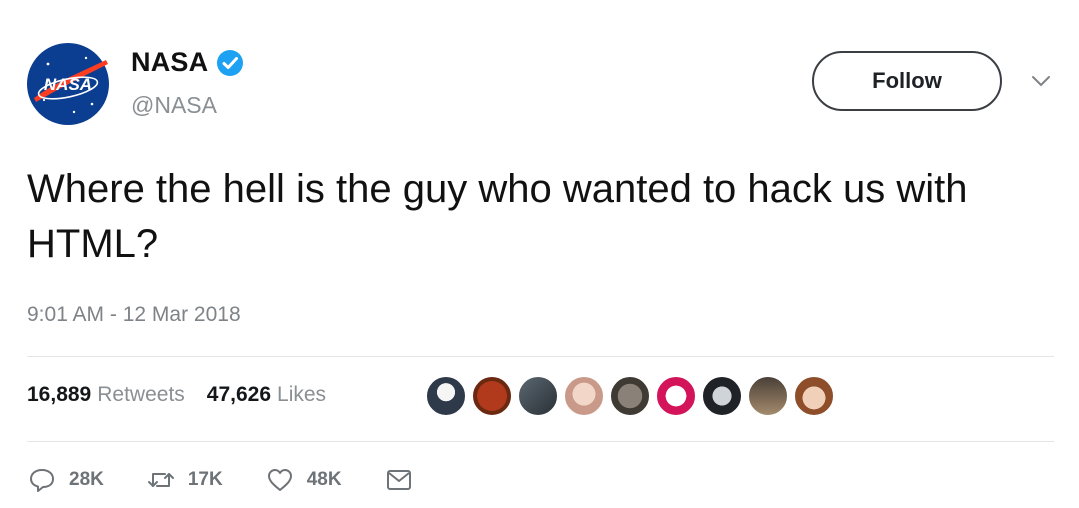 The width and height of the screenshot is (1079, 508). I want to click on divider-top, so click(540, 356).